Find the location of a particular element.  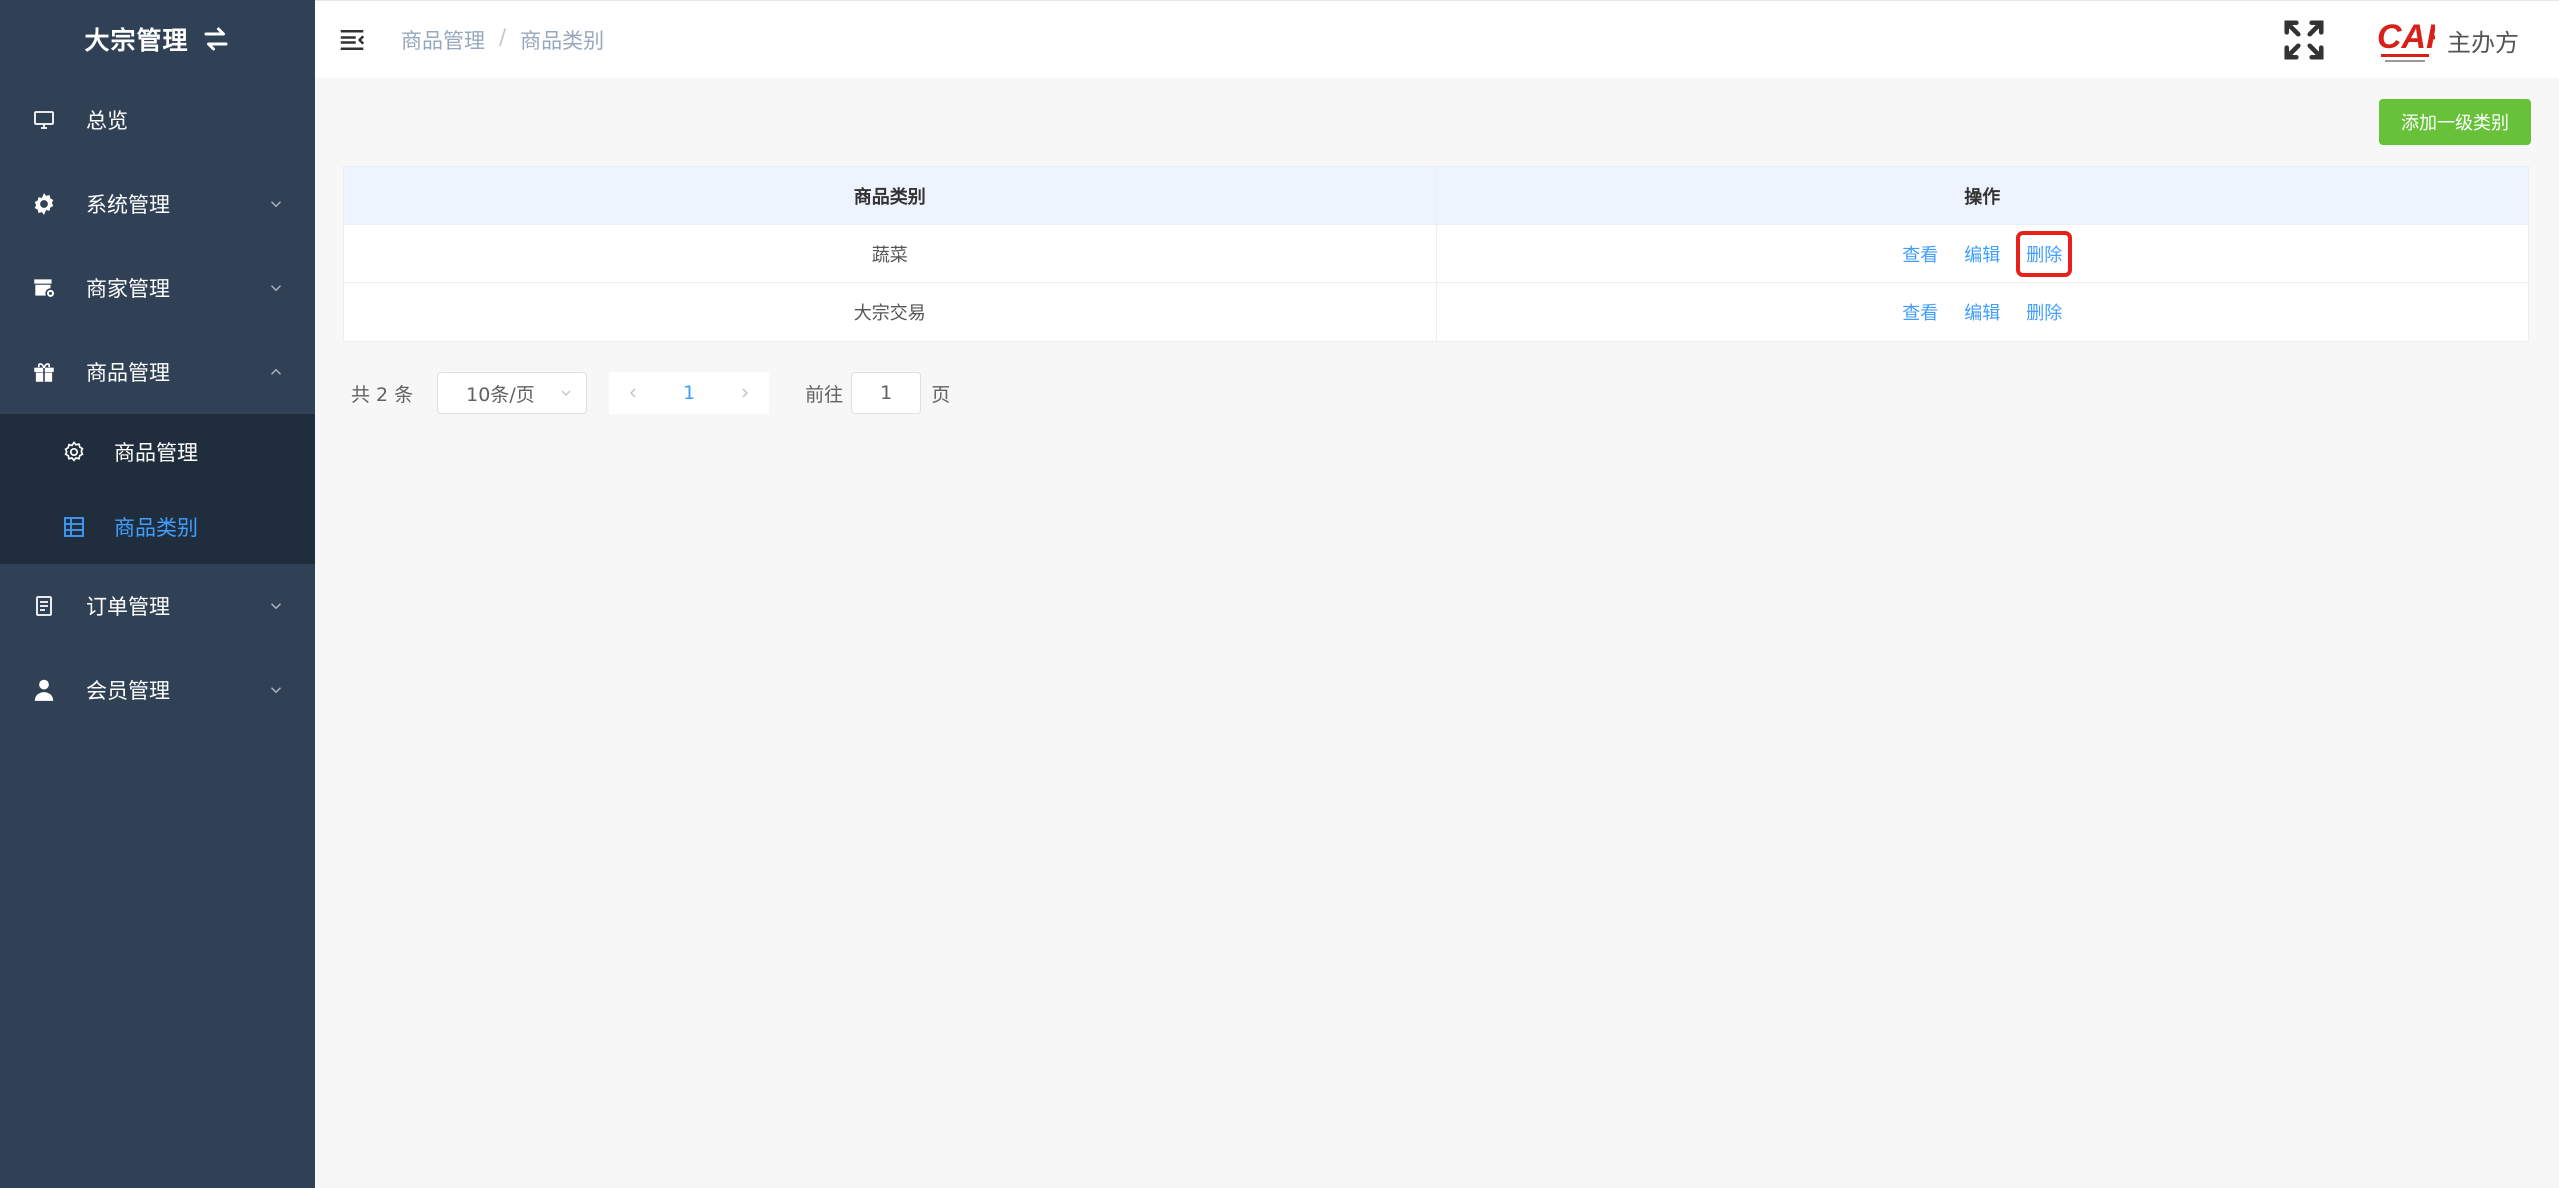

sidebar-item-merchant: 商家管理 is located at coordinates (157, 288).